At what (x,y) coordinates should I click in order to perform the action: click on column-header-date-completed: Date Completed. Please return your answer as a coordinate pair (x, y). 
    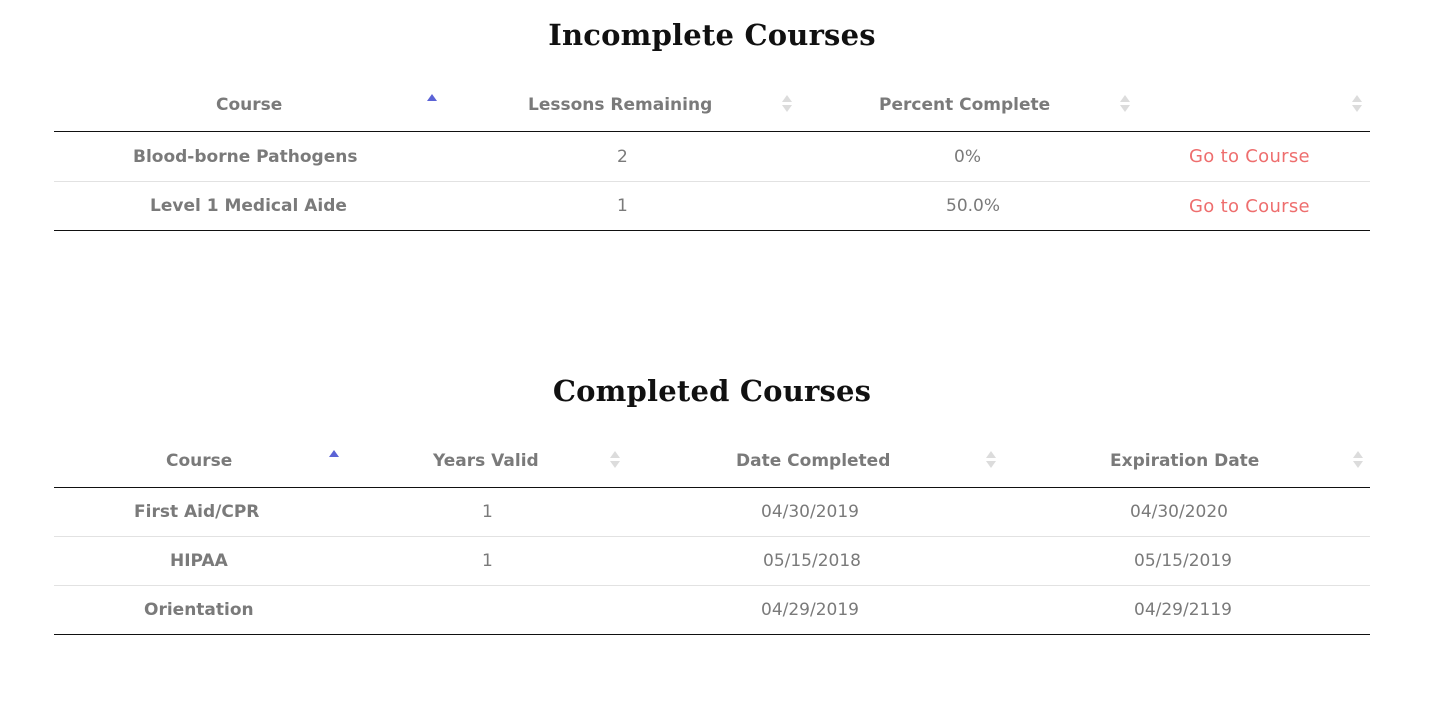
    Looking at the image, I should click on (815, 462).